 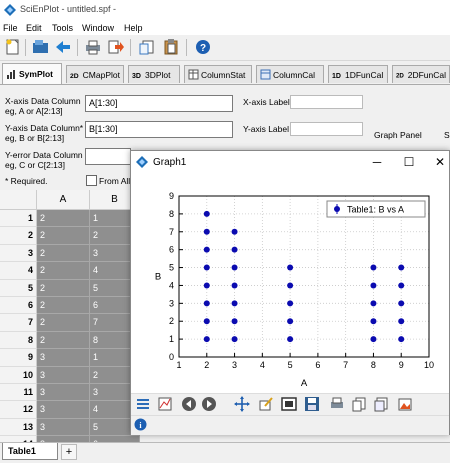 What do you see at coordinates (13, 47) in the screenshot?
I see `new-file-icon` at bounding box center [13, 47].